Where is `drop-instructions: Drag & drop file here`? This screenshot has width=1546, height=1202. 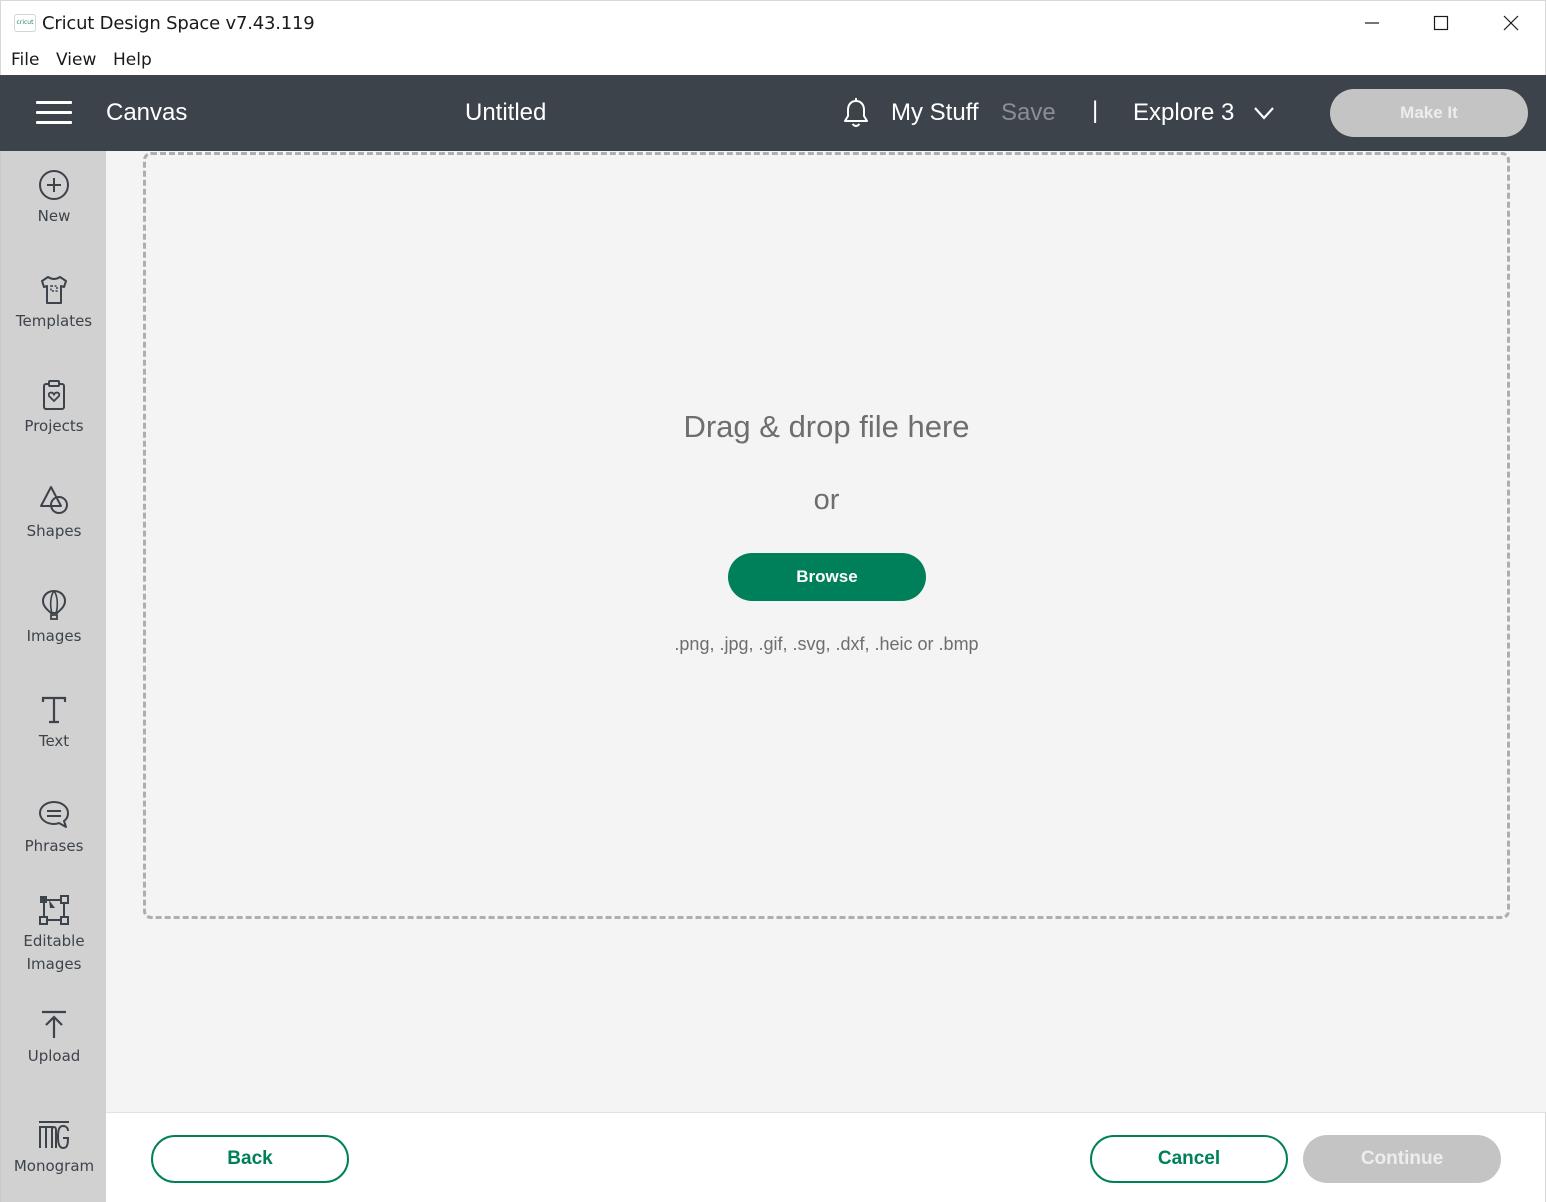
drop-instructions: Drag & drop file here is located at coordinates (826, 426).